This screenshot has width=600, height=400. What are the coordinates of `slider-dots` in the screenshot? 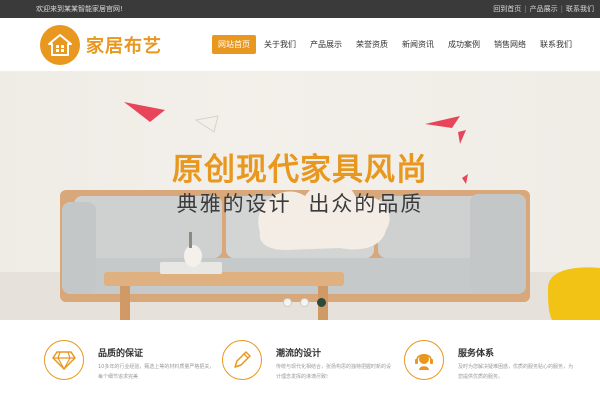 It's located at (304, 302).